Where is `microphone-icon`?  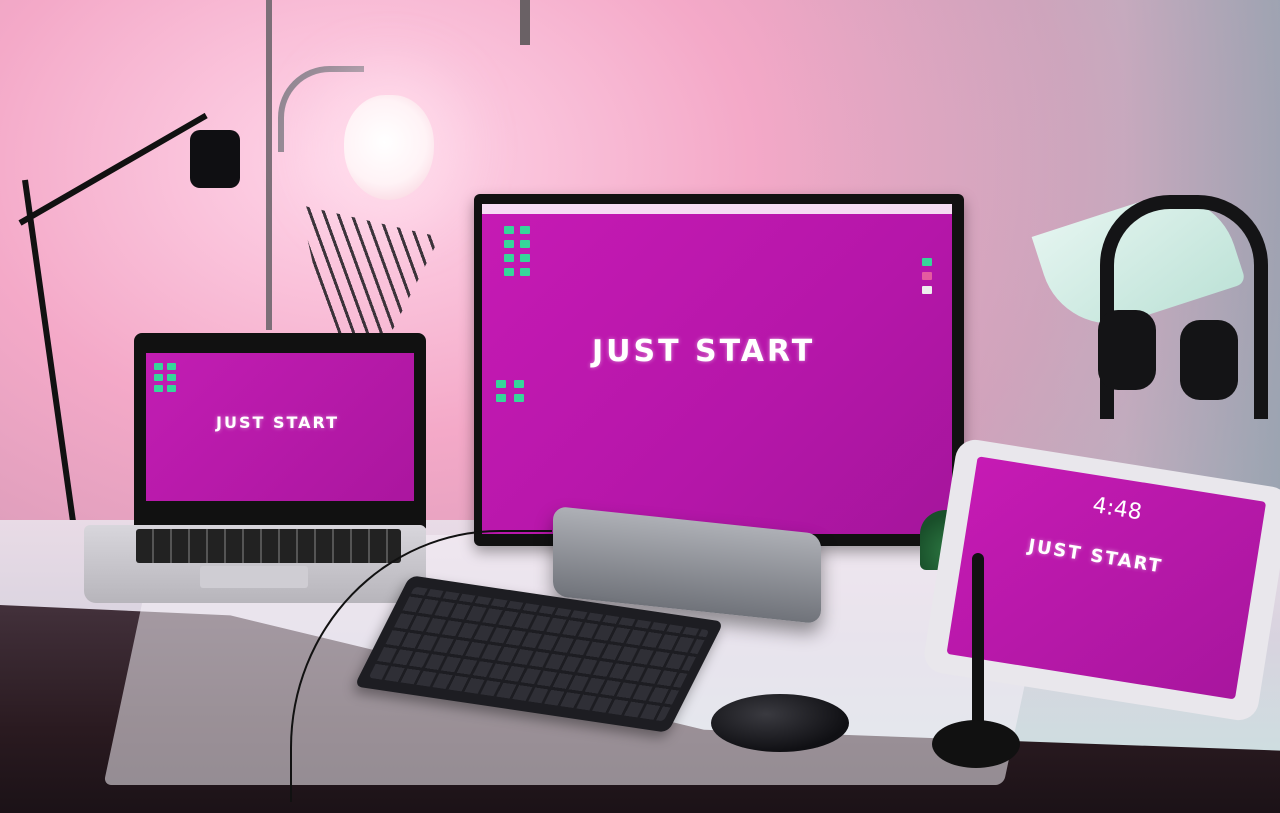
microphone-icon is located at coordinates (215, 159).